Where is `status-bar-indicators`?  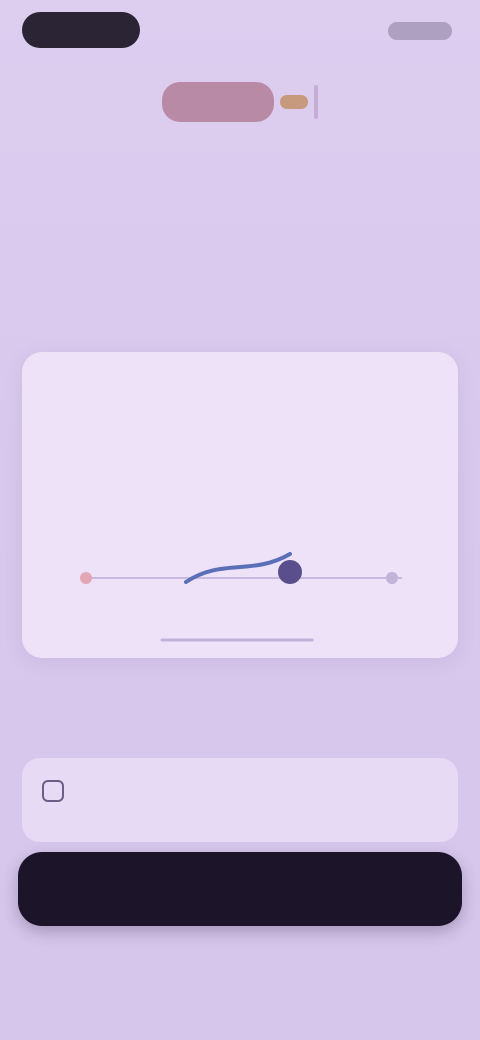
status-bar-indicators is located at coordinates (420, 31).